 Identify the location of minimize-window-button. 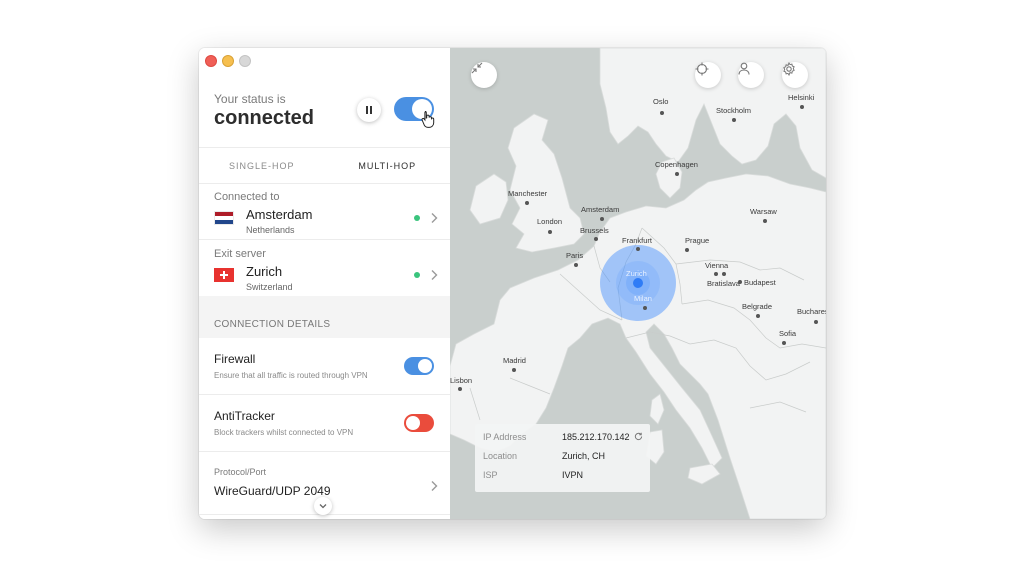
(228, 61).